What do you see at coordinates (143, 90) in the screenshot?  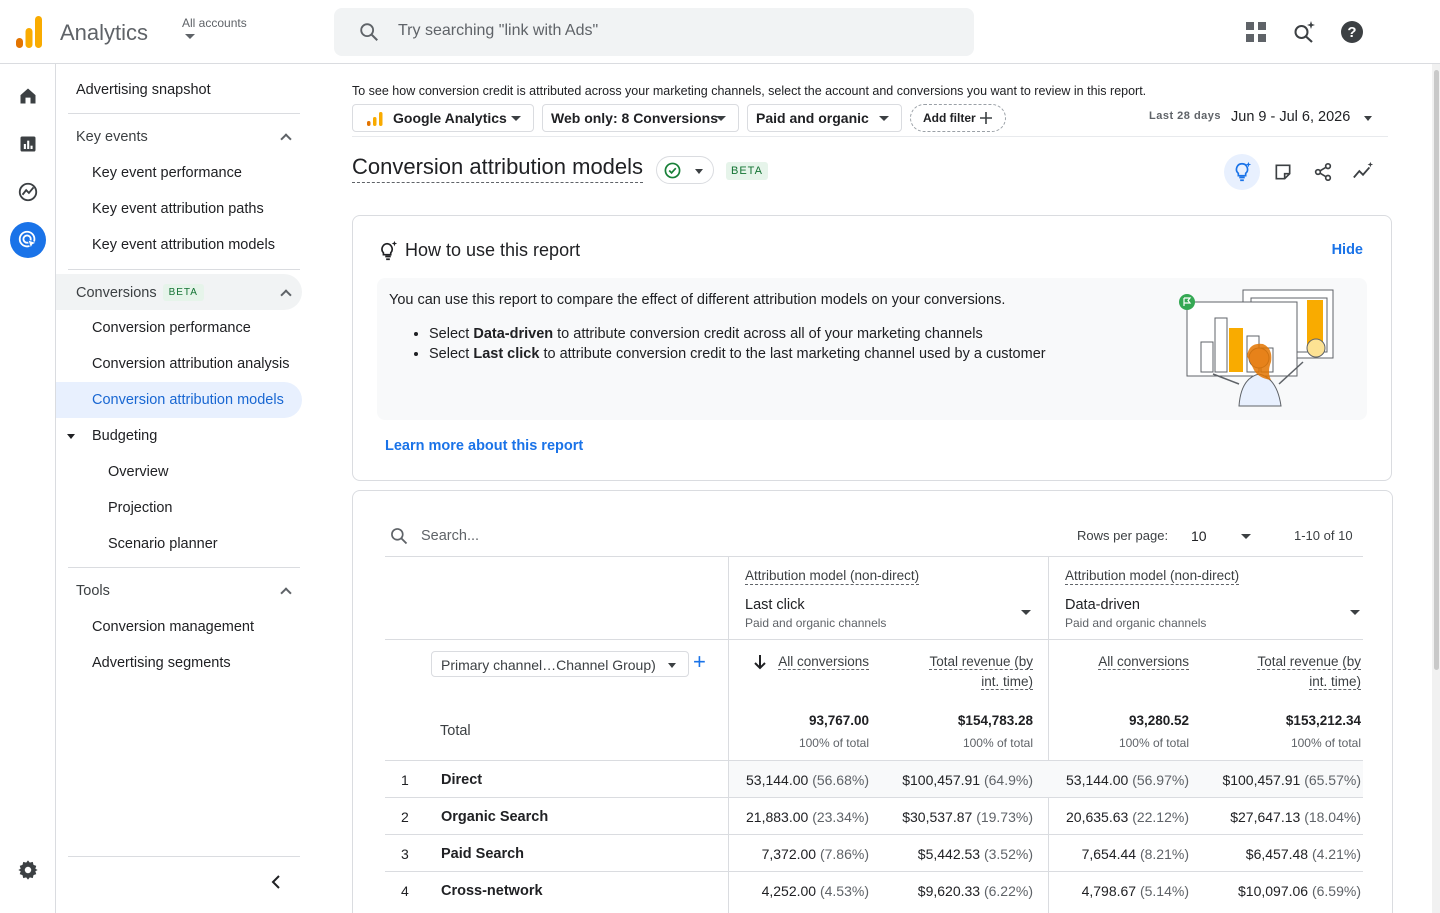 I see `sidebar-advertising-snapshot: Advertising snapshot` at bounding box center [143, 90].